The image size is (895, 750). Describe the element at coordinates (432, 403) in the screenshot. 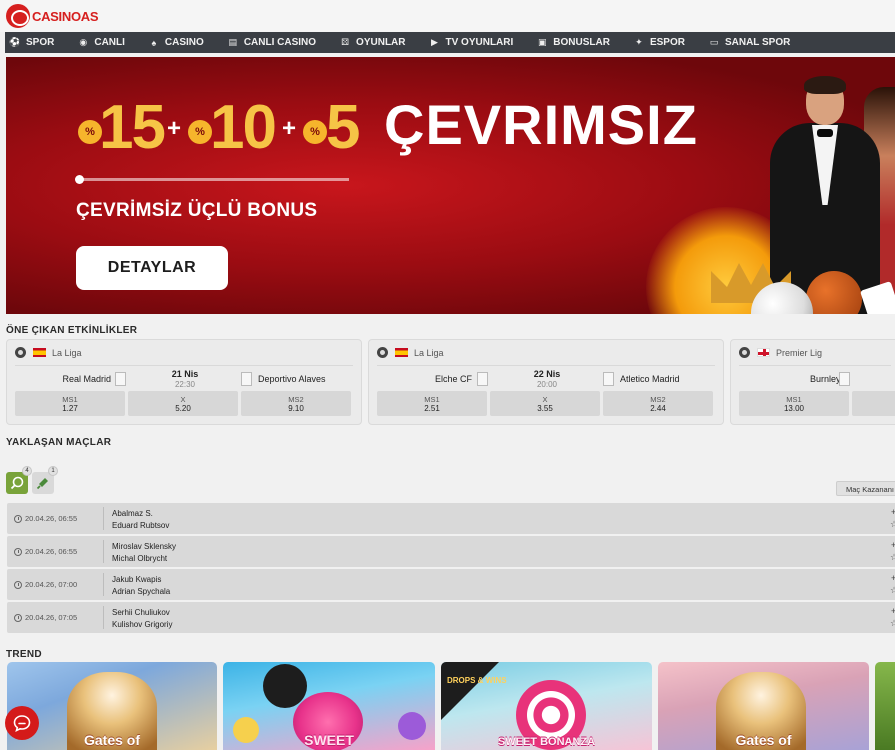

I see `odd-button-ms1: MS1 2.51` at that location.